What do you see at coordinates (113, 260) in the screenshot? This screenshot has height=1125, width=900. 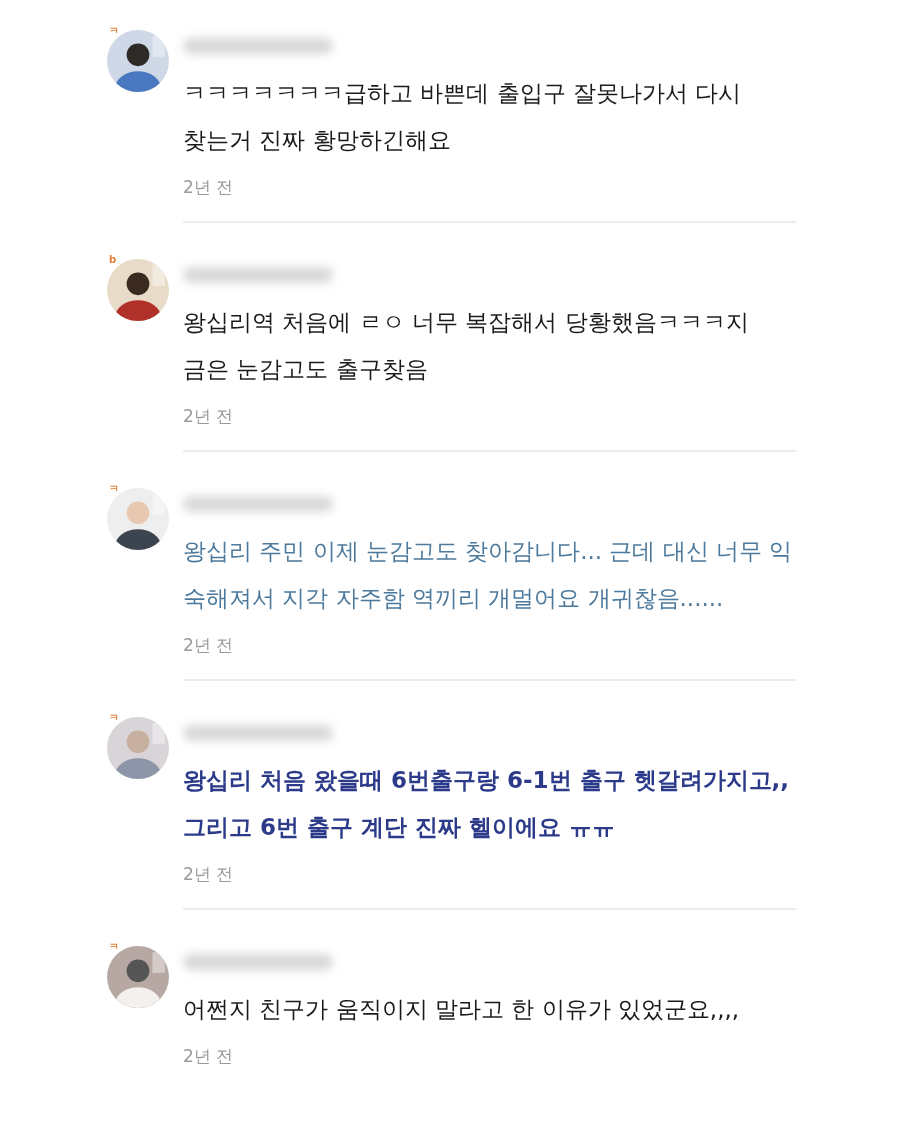 I see `level-label: b` at bounding box center [113, 260].